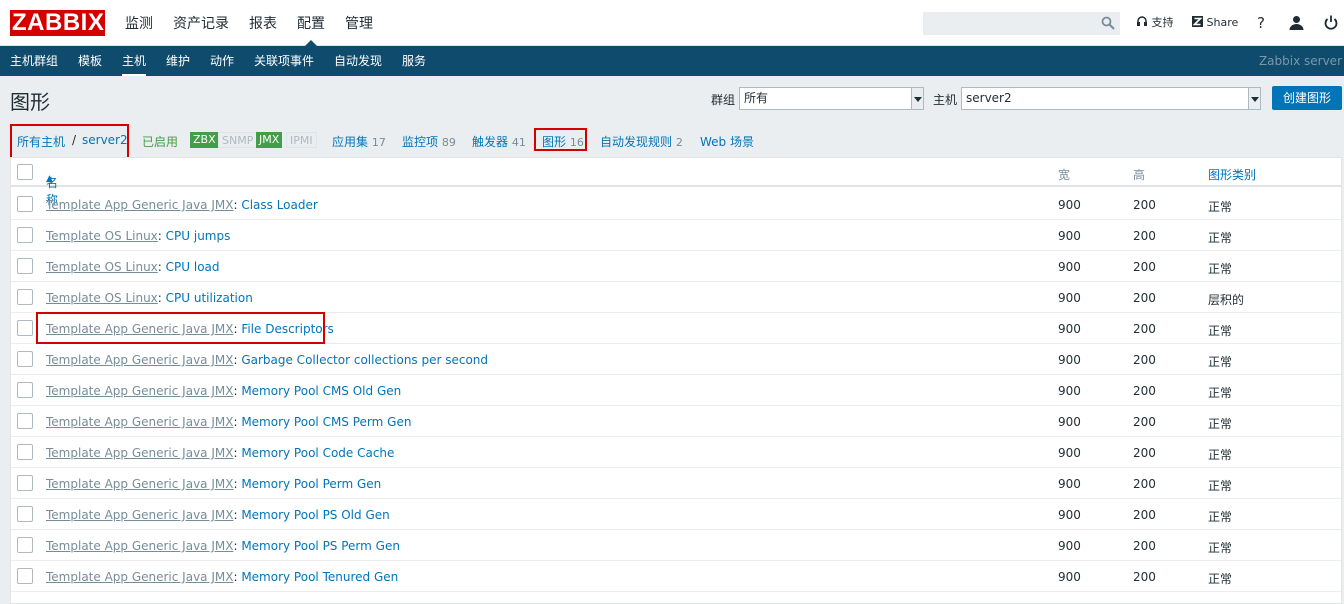  What do you see at coordinates (301, 140) in the screenshot?
I see `availability-ipmi-badge: IPMI` at bounding box center [301, 140].